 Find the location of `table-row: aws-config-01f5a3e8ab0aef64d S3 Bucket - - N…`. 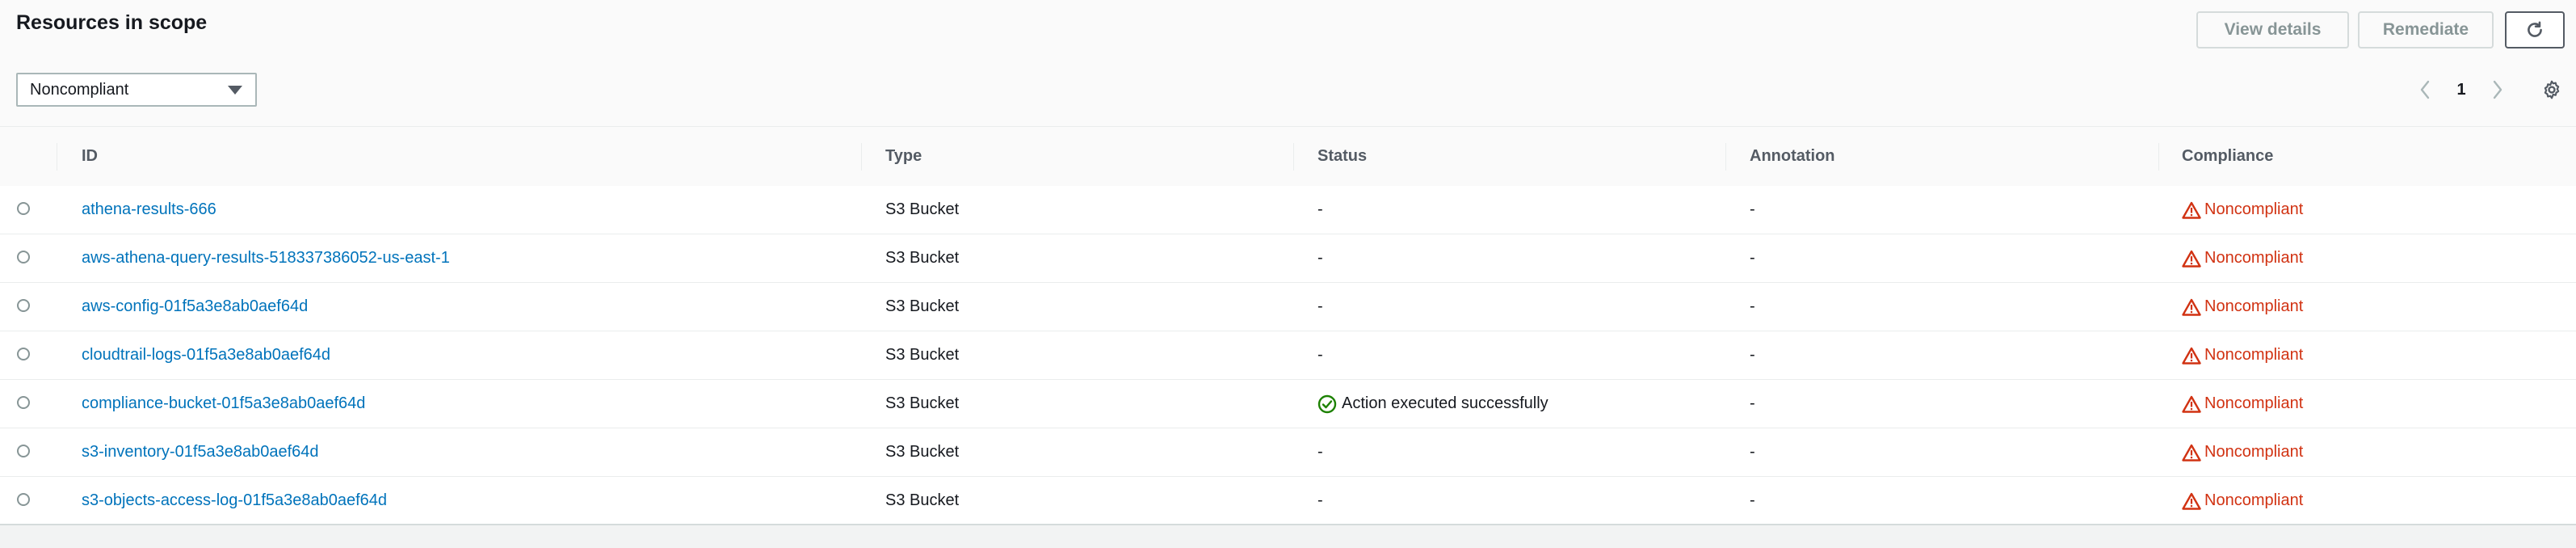

table-row: aws-config-01f5a3e8ab0aef64d S3 Bucket - - N… is located at coordinates (1288, 307).